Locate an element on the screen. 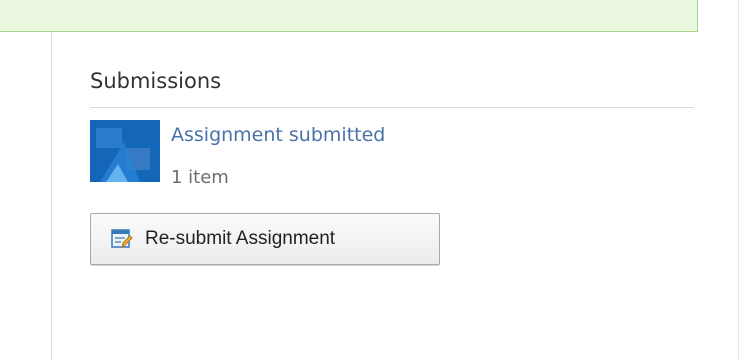 This screenshot has width=756, height=360. assignment-submitted-link: Assignment submitted is located at coordinates (278, 135).